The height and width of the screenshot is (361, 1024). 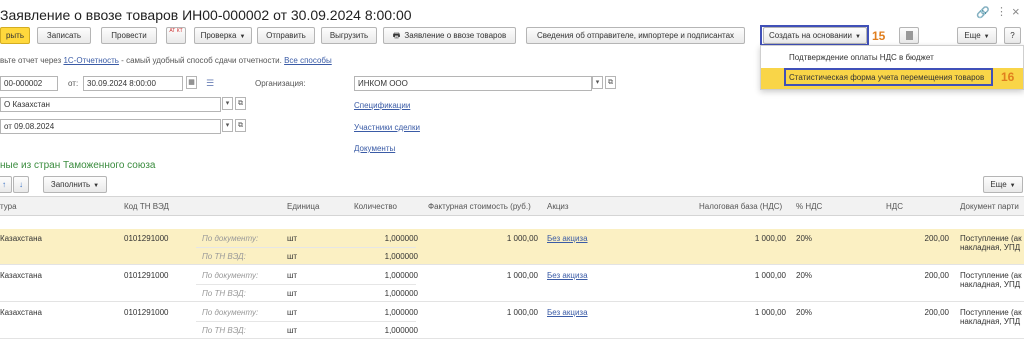 What do you see at coordinates (223, 35) in the screenshot?
I see `check-button: Проверка ▼` at bounding box center [223, 35].